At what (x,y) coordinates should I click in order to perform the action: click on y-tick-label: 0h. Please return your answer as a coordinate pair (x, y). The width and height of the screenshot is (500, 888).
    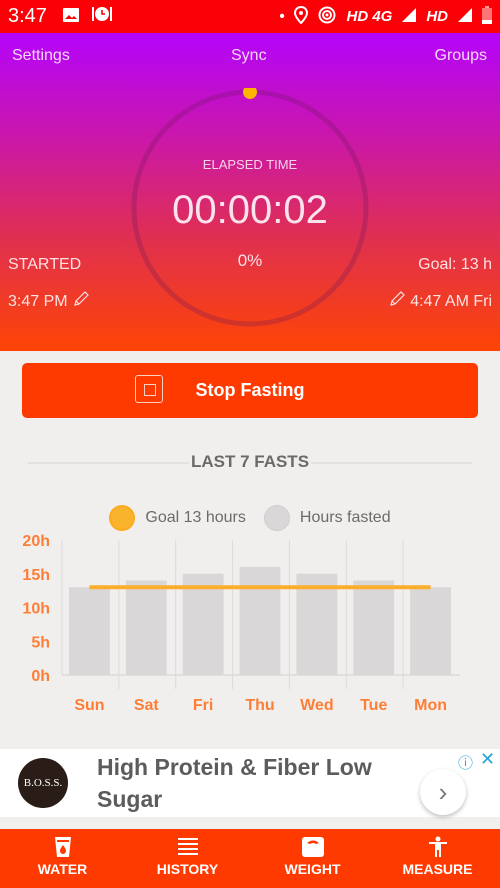
    Looking at the image, I should click on (40, 676).